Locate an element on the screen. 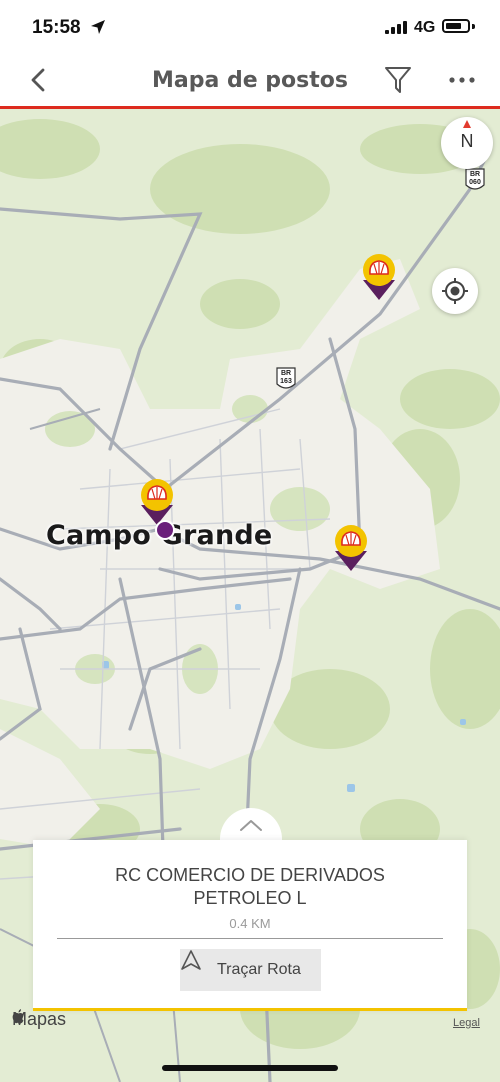 This screenshot has width=500, height=1082. crosshair-icon is located at coordinates (455, 291).